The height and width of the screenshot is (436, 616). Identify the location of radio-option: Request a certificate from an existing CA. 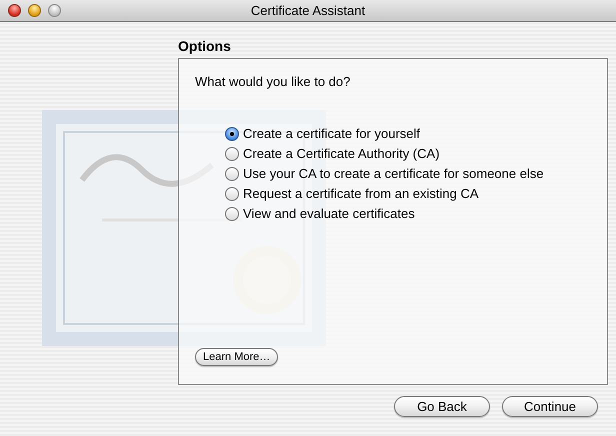
(408, 194).